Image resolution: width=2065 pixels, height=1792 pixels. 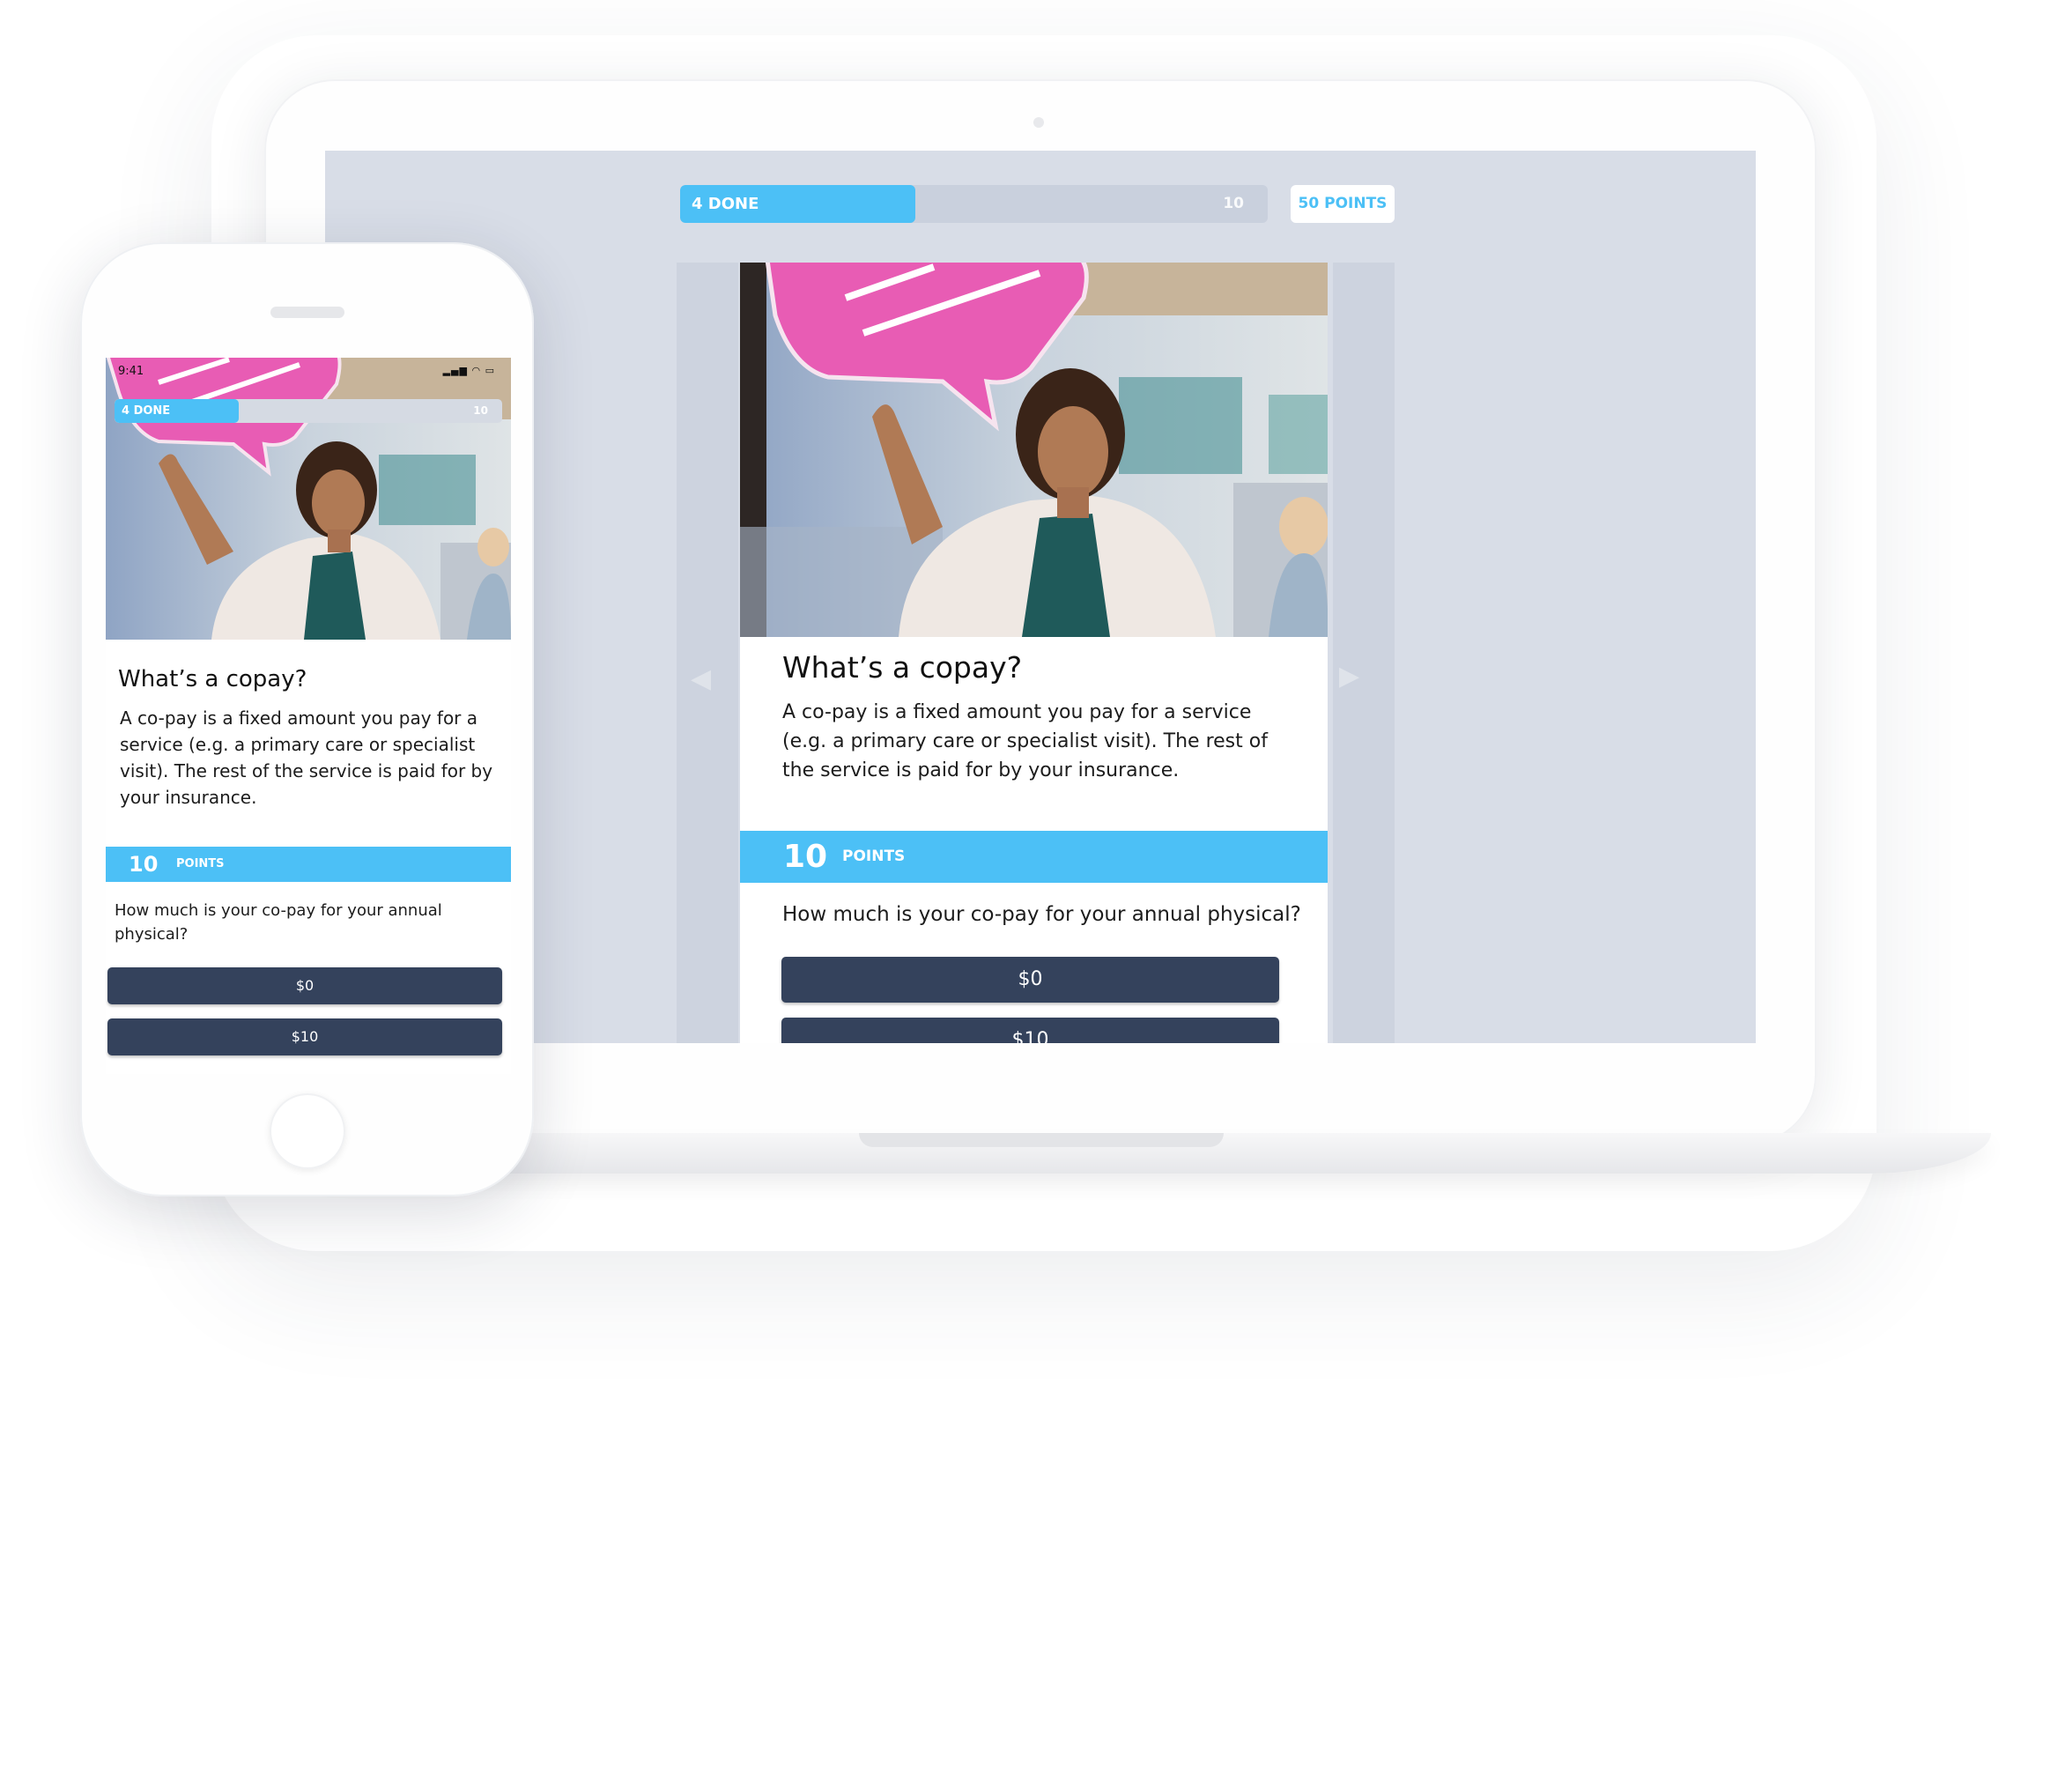 What do you see at coordinates (146, 411) in the screenshot?
I see `phone-progress-done-label: 4 DONE` at bounding box center [146, 411].